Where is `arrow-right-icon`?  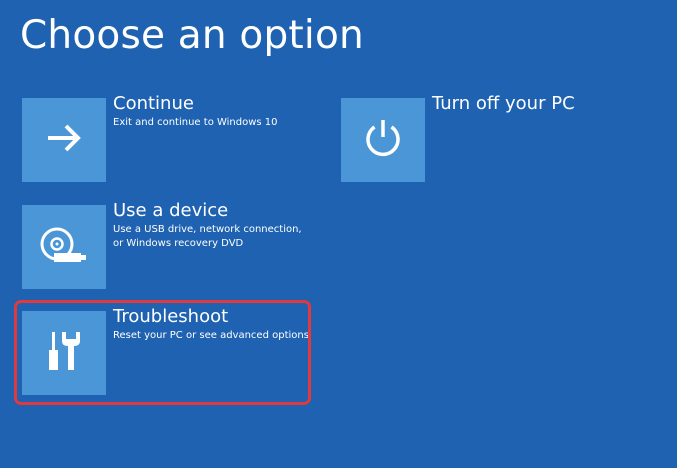
arrow-right-icon is located at coordinates (64, 140).